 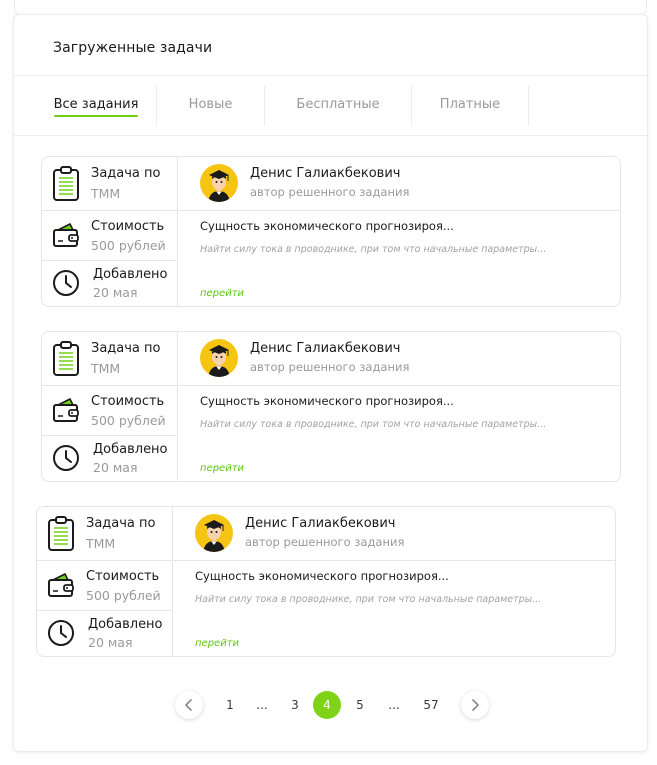 I want to click on page-link: 3, so click(x=295, y=705).